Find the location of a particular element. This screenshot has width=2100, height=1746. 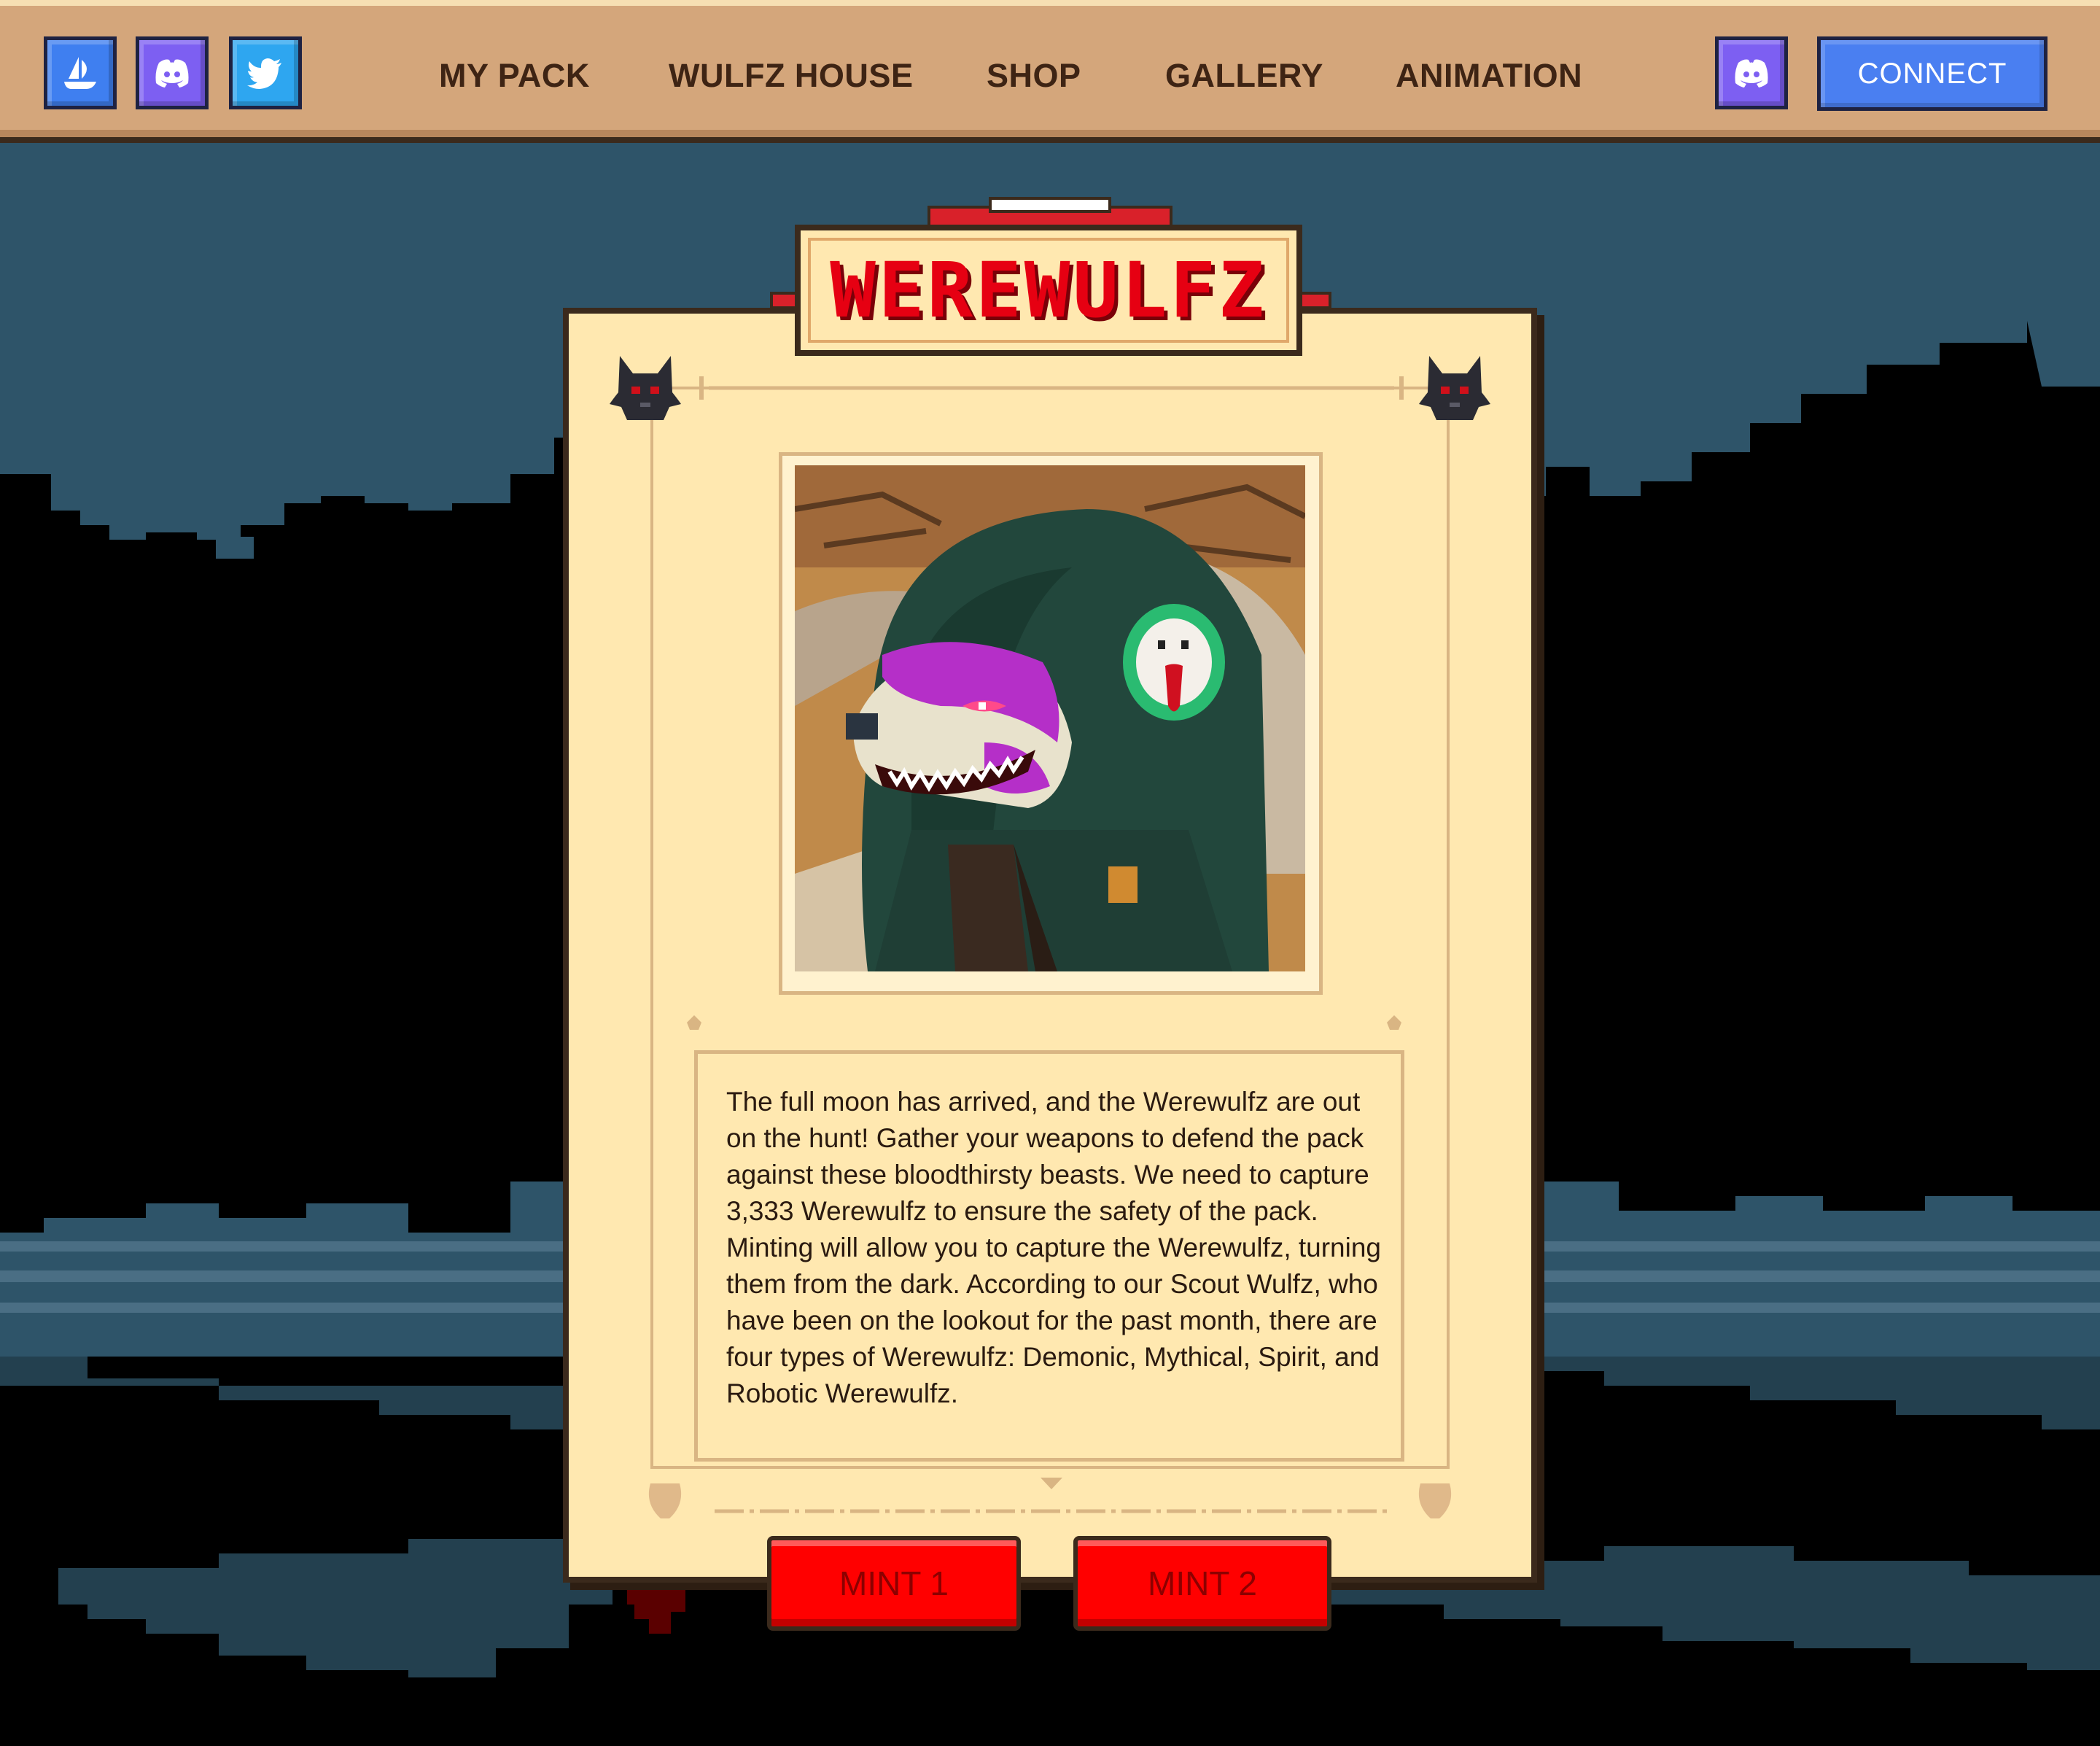

opensea-button is located at coordinates (80, 72).